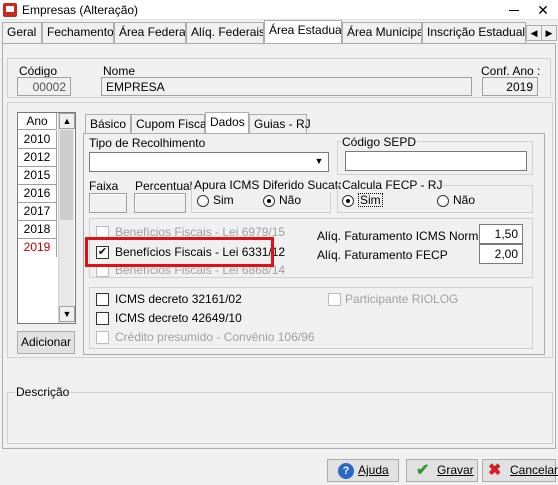 This screenshot has height=485, width=558. Describe the element at coordinates (67, 314) in the screenshot. I see `scroll-down-button: ▼` at that location.